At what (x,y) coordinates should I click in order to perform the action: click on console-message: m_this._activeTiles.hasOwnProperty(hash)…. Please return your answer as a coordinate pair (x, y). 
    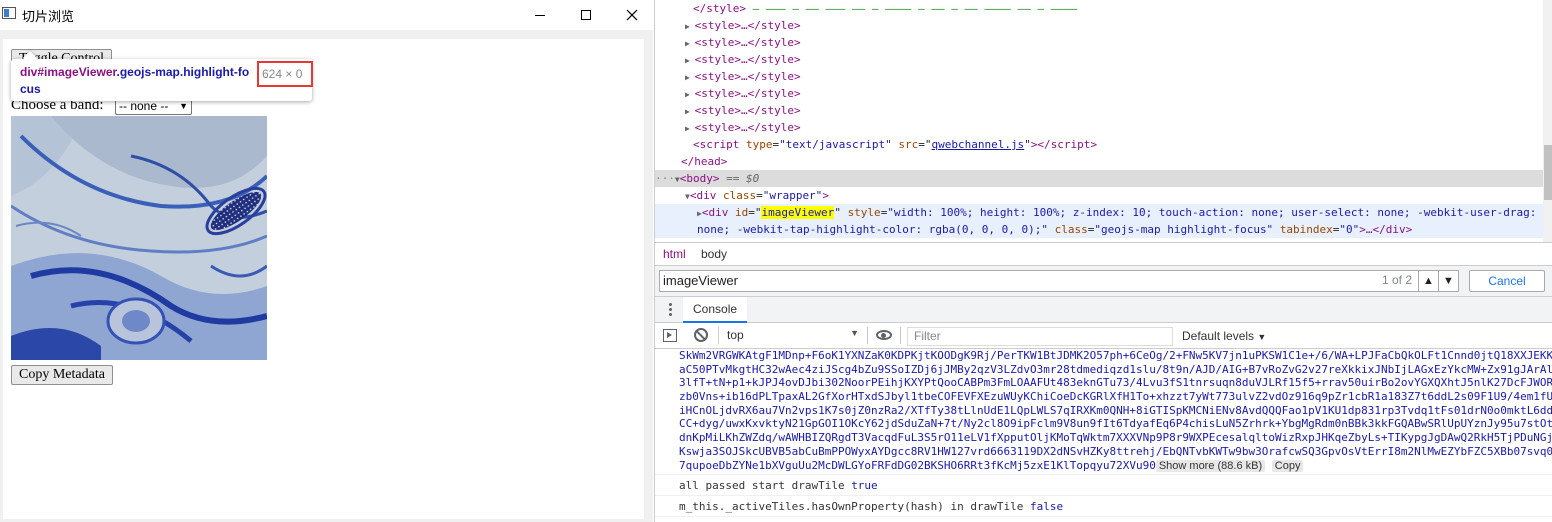
    Looking at the image, I should click on (1103, 506).